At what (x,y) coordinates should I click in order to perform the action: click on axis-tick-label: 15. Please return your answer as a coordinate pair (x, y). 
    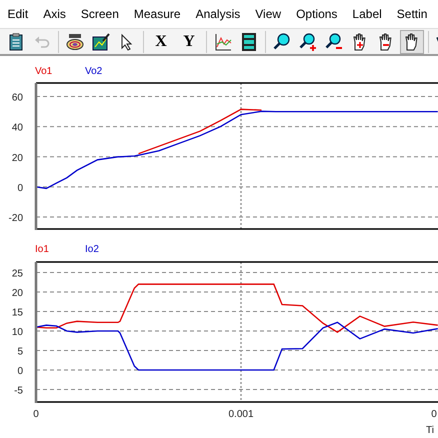
    Looking at the image, I should click on (17, 313).